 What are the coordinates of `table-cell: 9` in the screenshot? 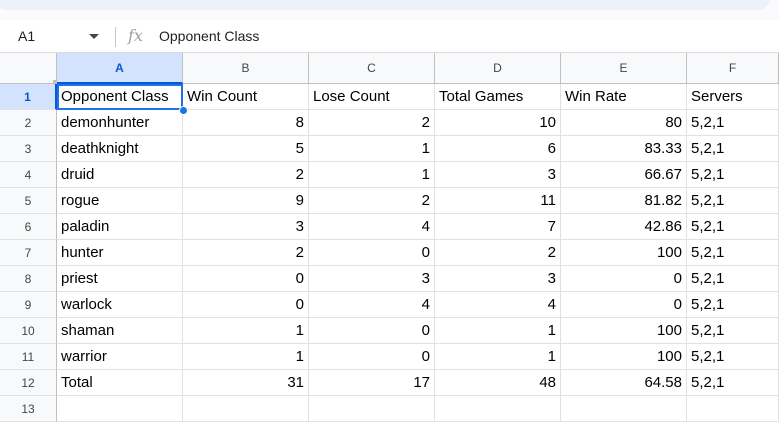 It's located at (246, 201).